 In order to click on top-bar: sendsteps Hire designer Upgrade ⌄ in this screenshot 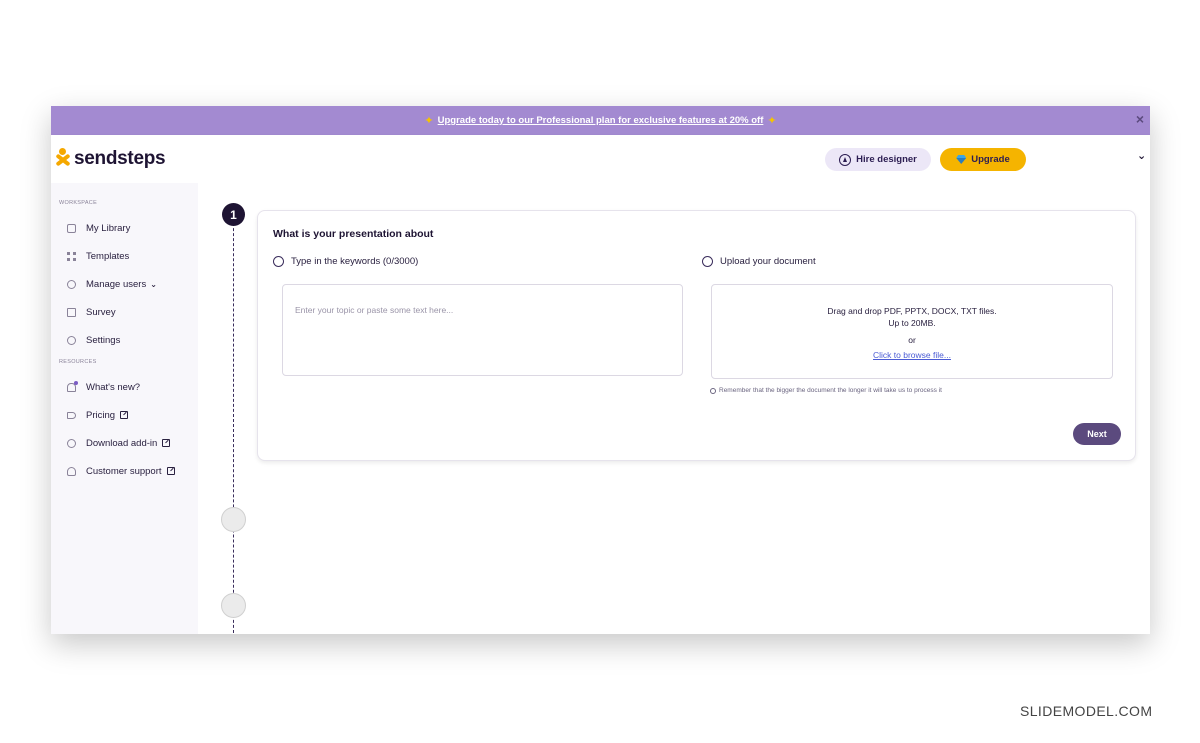, I will do `click(600, 159)`.